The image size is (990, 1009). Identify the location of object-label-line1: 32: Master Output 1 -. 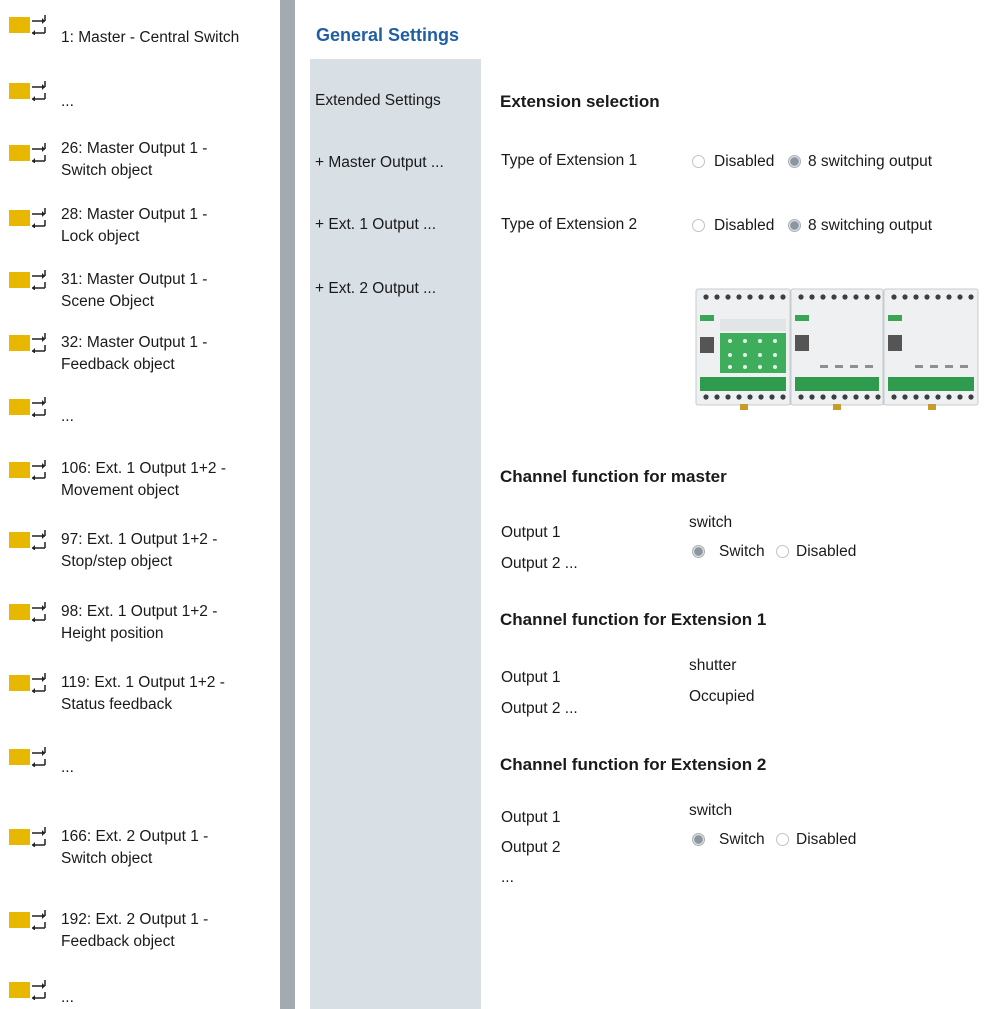
(134, 342).